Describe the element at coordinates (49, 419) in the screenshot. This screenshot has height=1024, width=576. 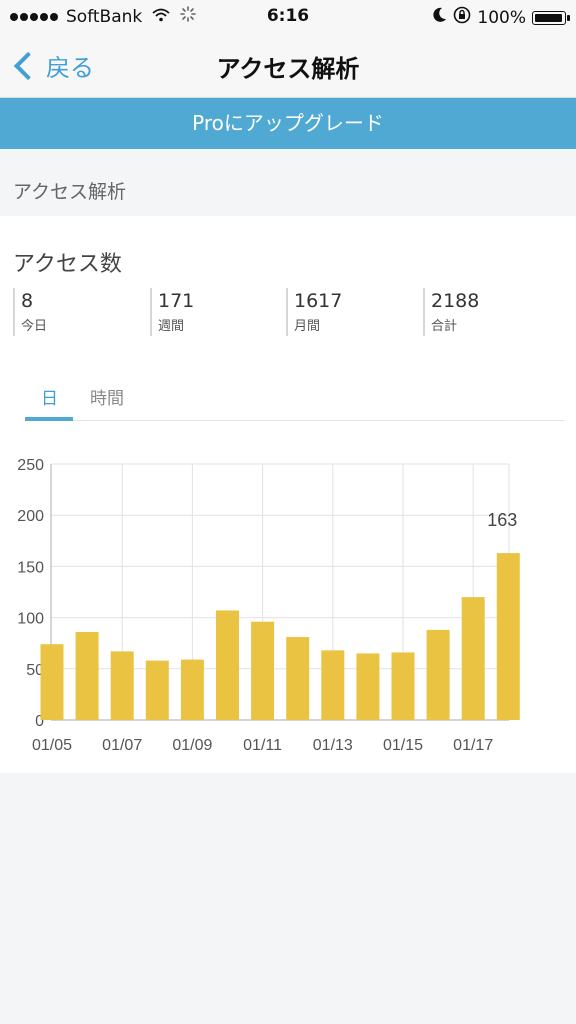
I see `active-tab-indicator` at that location.